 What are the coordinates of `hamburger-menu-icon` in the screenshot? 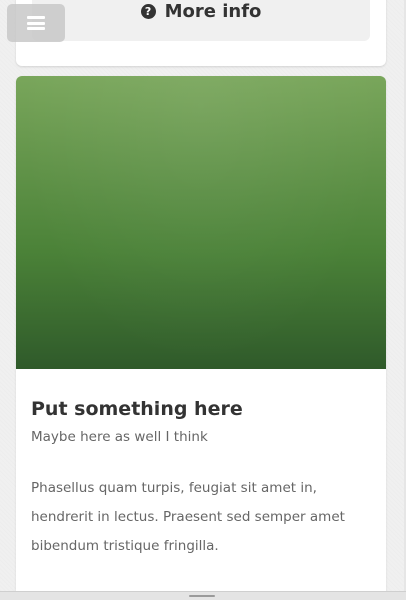 It's located at (36, 23).